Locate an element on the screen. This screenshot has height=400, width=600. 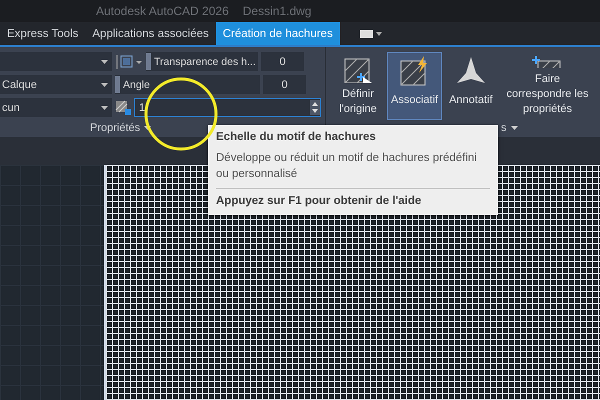
ribbon-button: Définir l'origine is located at coordinates (358, 86).